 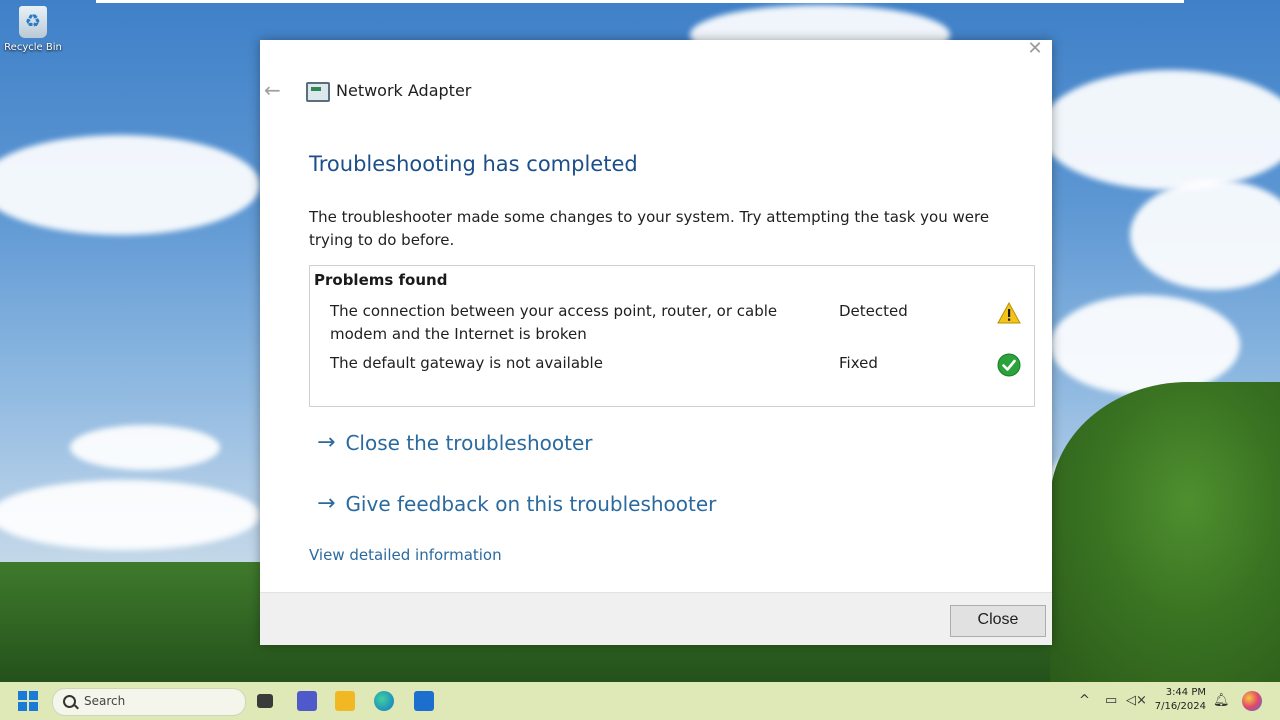 I want to click on file-explorer-icon, so click(x=345, y=701).